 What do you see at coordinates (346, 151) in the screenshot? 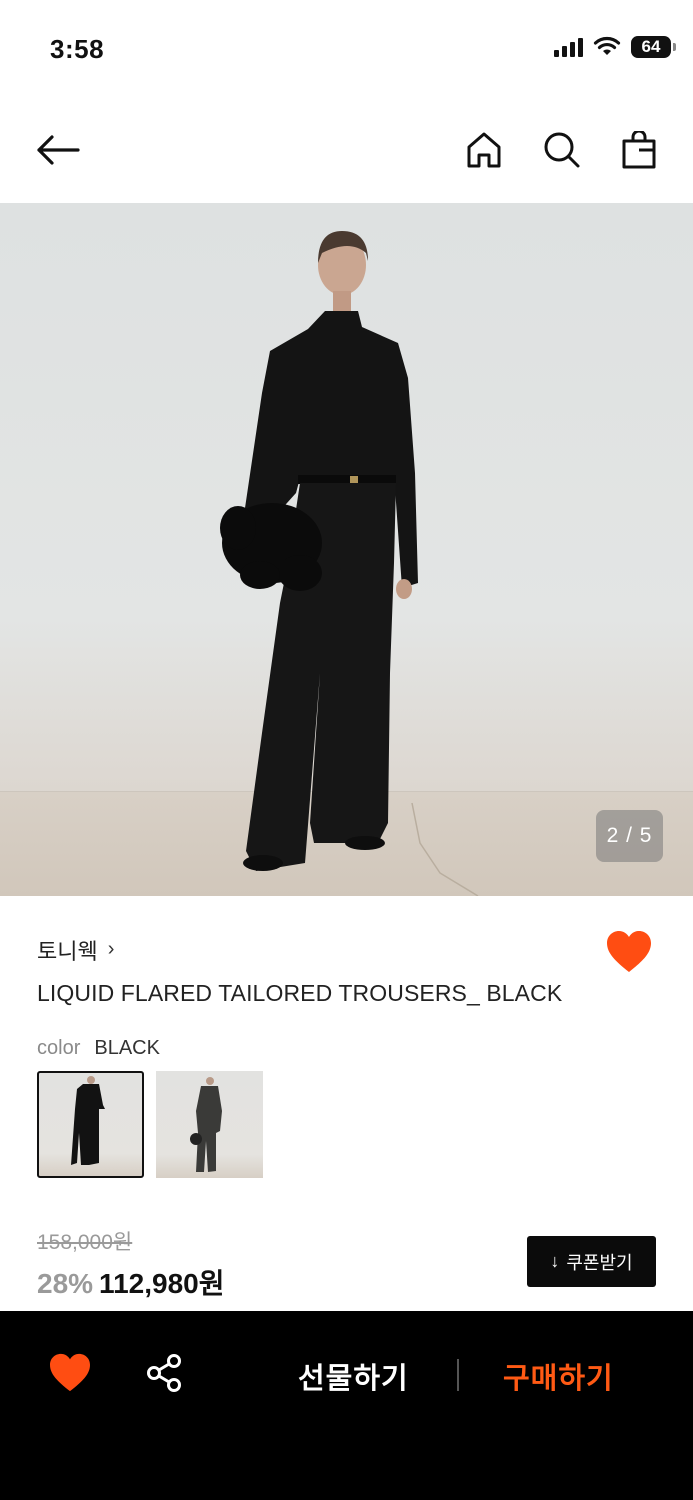
I see `nav-bar` at bounding box center [346, 151].